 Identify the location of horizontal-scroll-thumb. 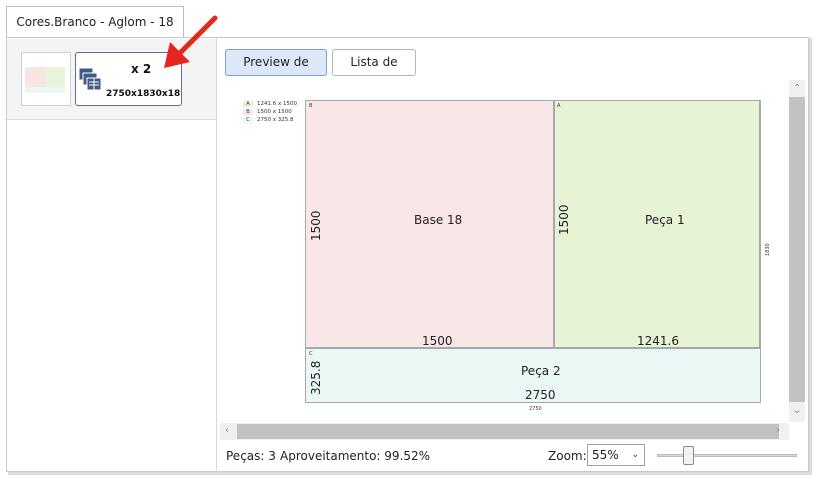
(508, 431).